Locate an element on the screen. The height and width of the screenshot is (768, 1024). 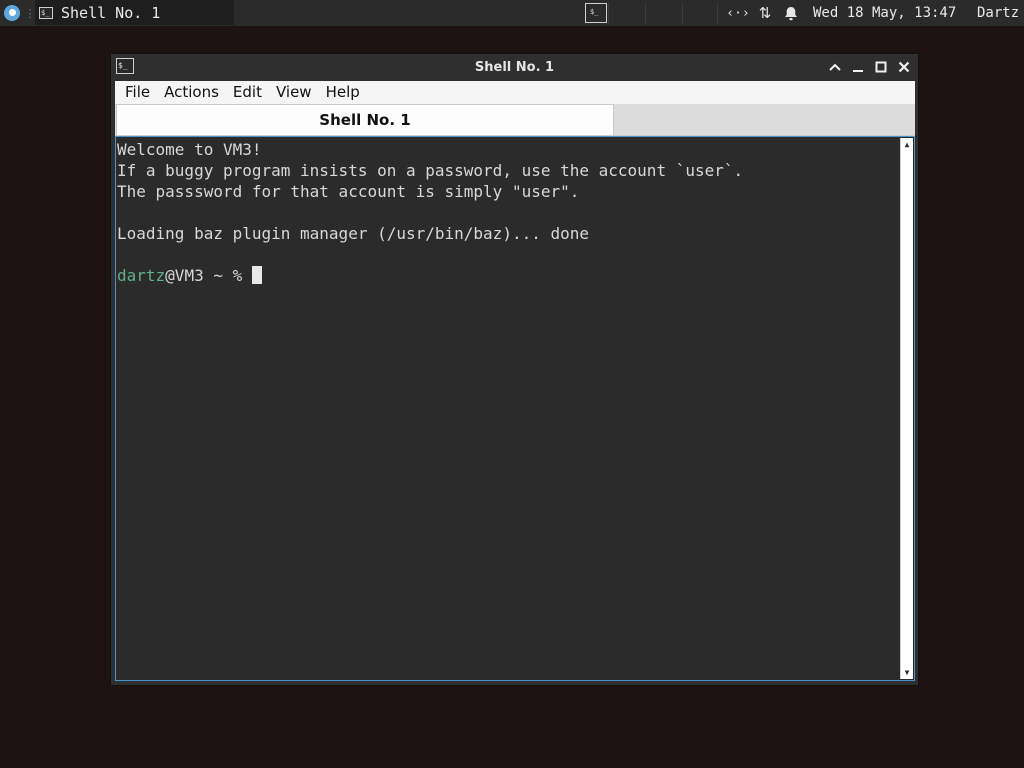
menu-view: View is located at coordinates (294, 92).